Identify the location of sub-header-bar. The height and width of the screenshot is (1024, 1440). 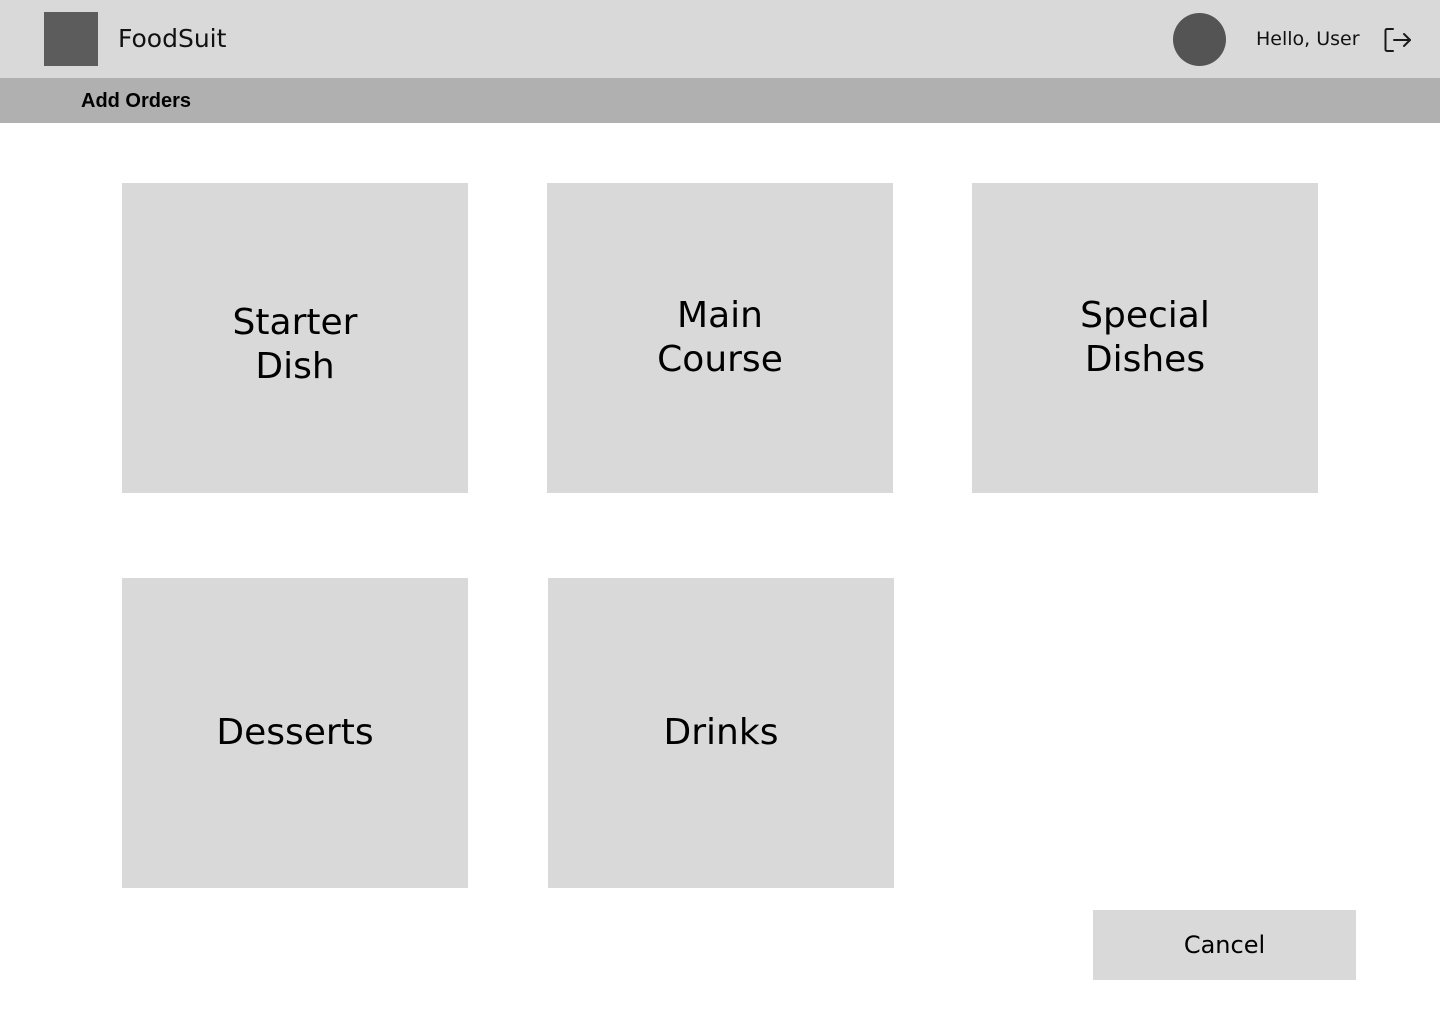
(720, 100).